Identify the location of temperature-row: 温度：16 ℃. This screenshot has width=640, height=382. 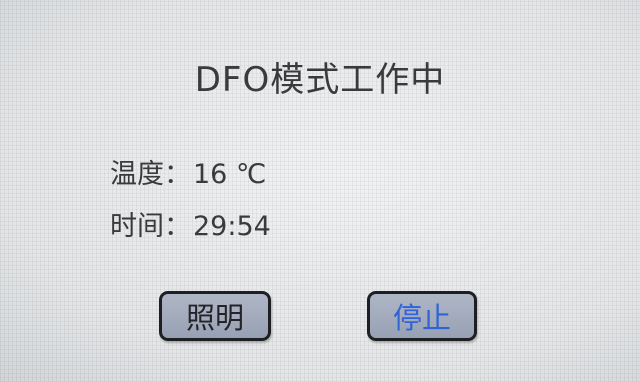
(188, 171).